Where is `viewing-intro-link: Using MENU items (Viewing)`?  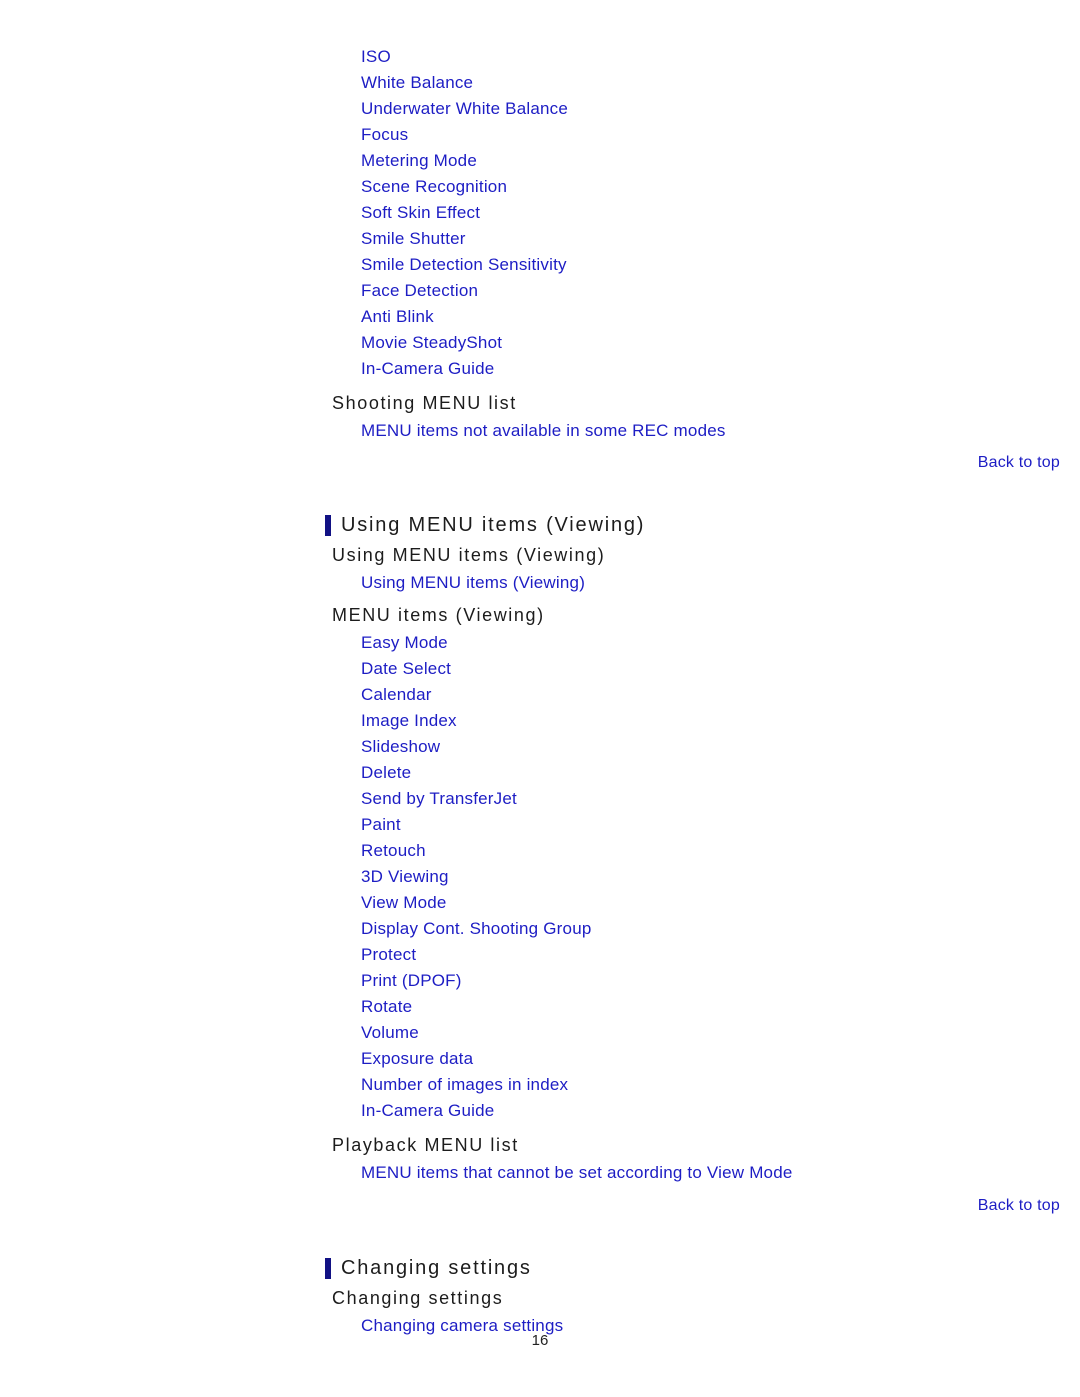 viewing-intro-link: Using MENU items (Viewing) is located at coordinates (720, 583).